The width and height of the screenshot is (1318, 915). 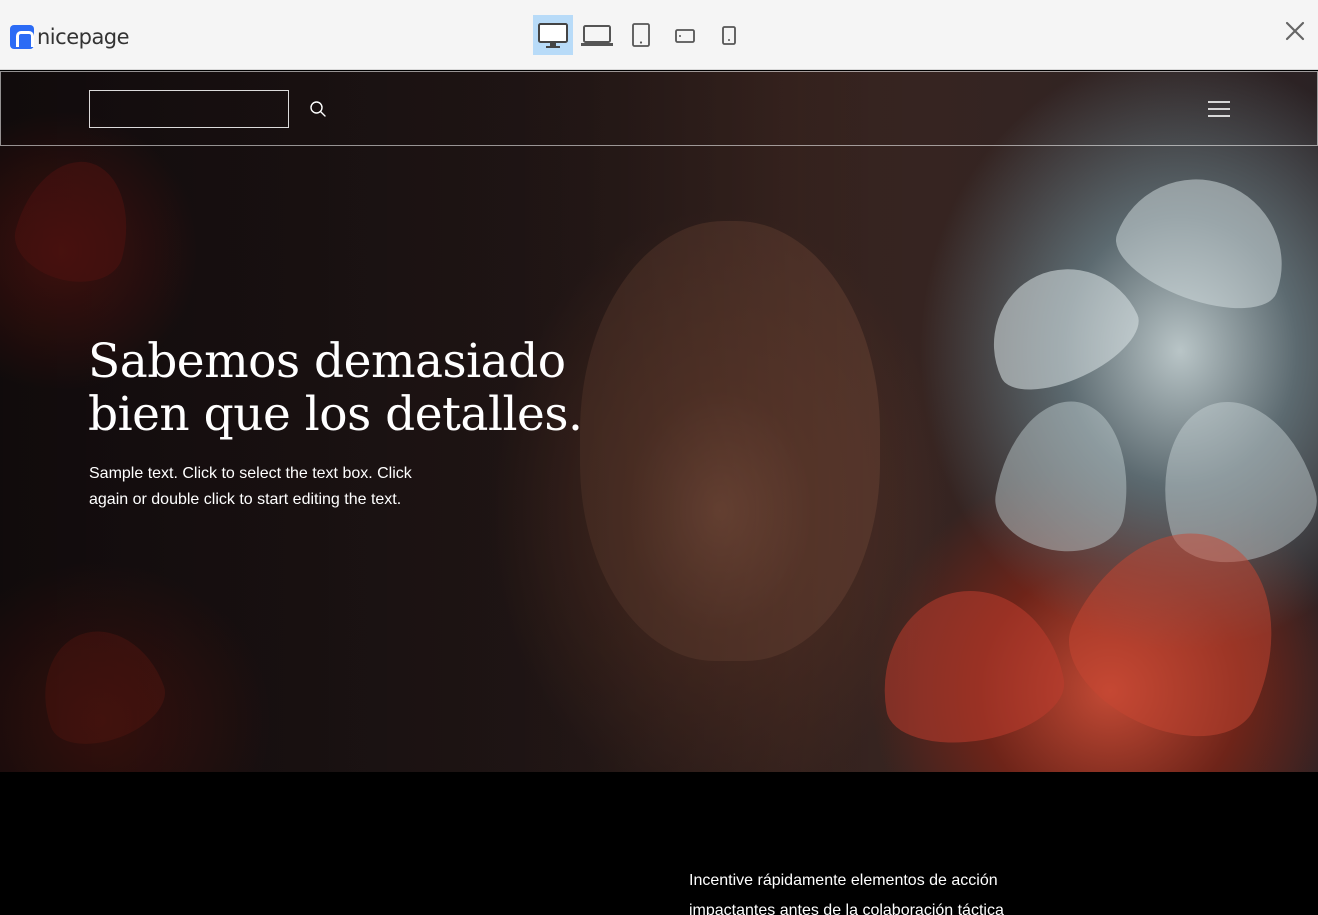 I want to click on close-preview-button, so click(x=1295, y=31).